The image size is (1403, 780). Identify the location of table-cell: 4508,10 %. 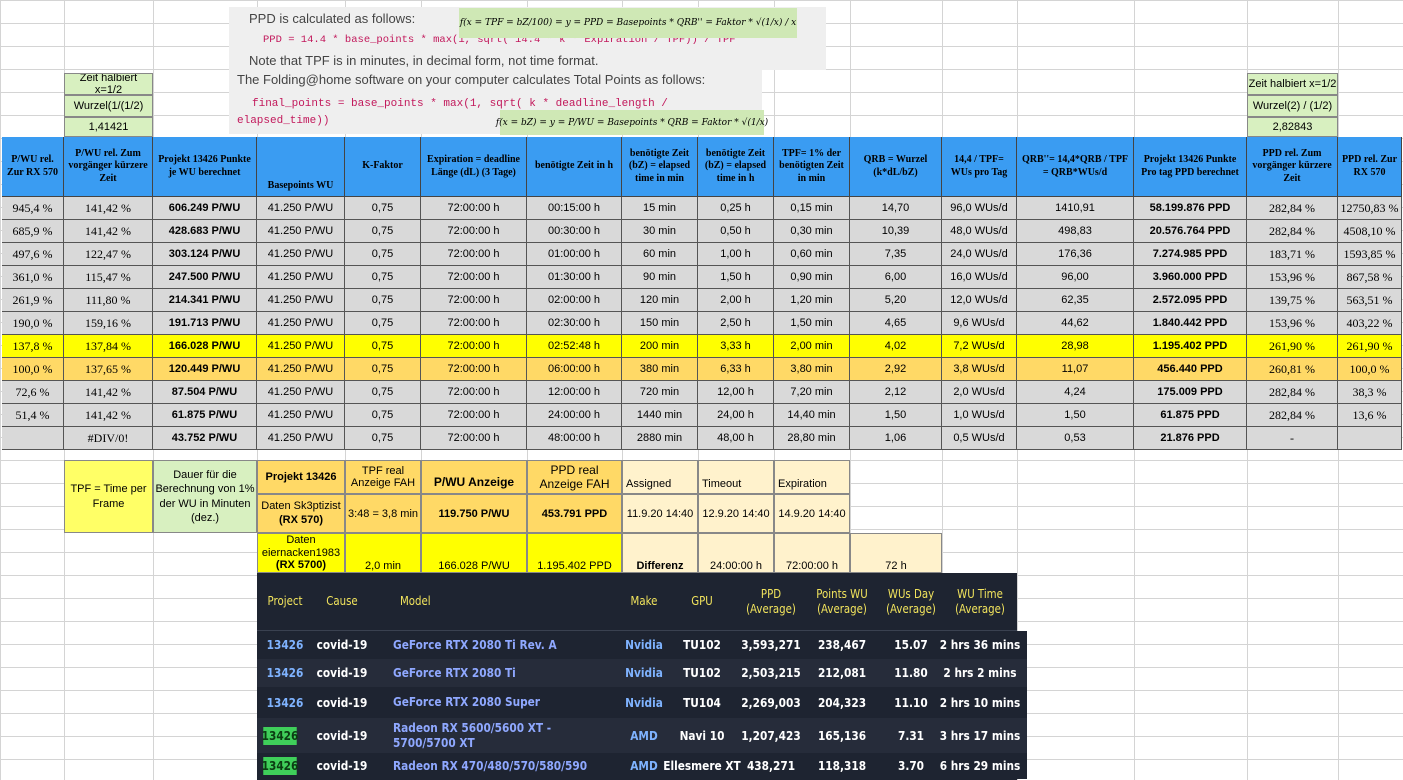
(1370, 231).